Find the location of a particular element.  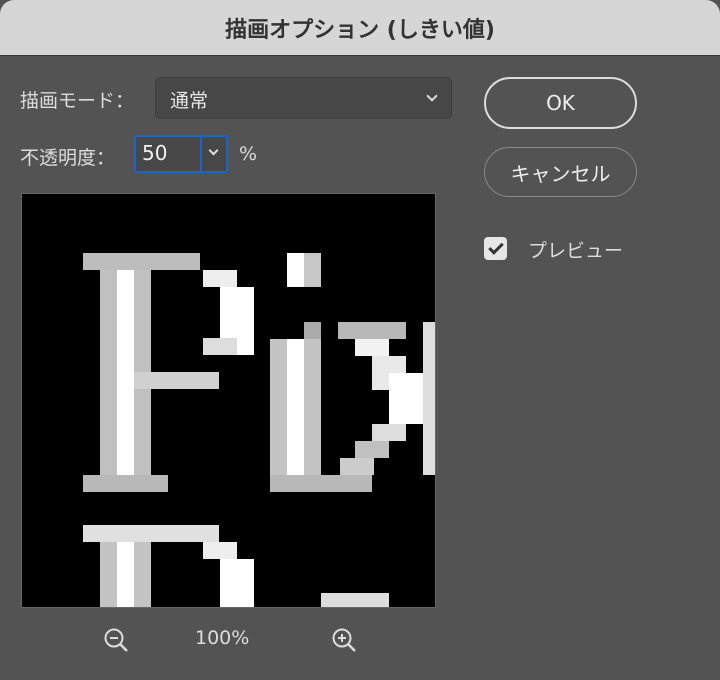

opacity-input: 50 is located at coordinates (154, 153).